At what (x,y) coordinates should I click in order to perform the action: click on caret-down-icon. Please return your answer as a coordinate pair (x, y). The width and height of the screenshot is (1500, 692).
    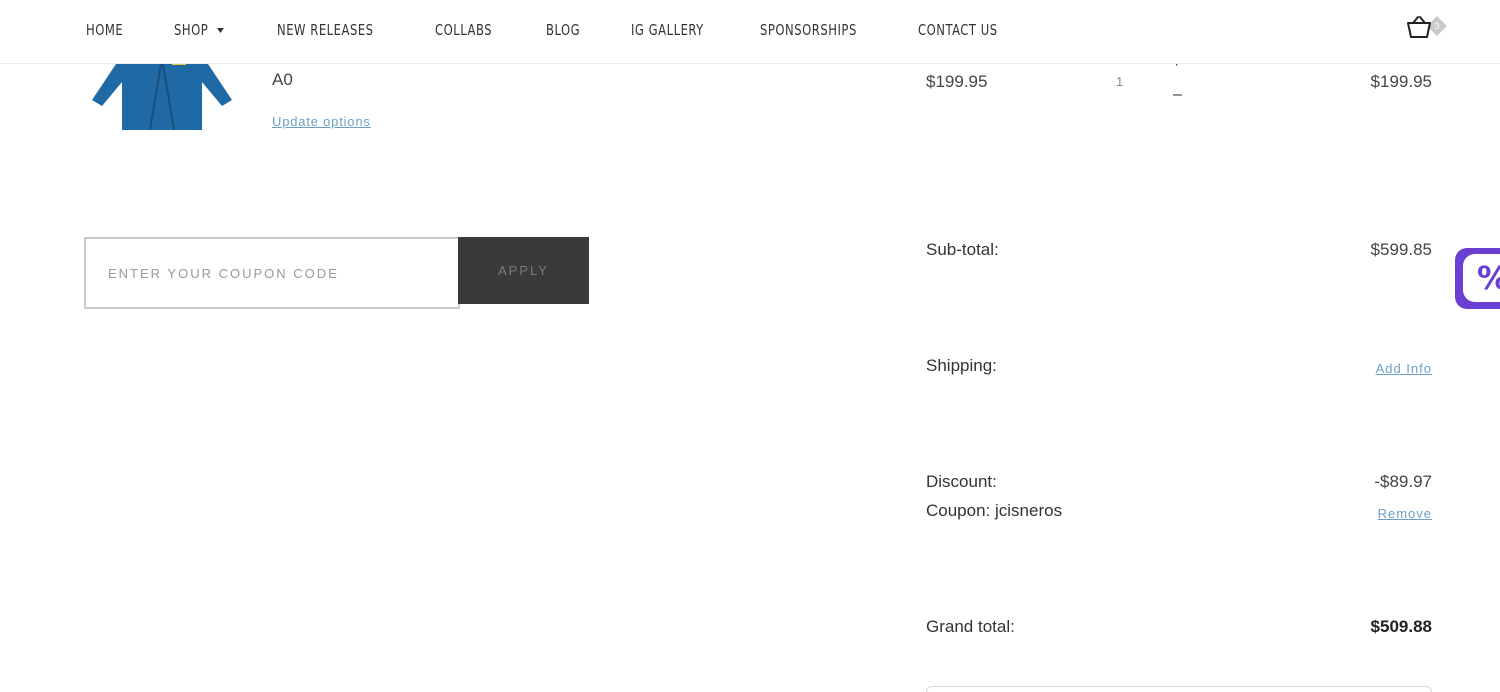
    Looking at the image, I should click on (221, 30).